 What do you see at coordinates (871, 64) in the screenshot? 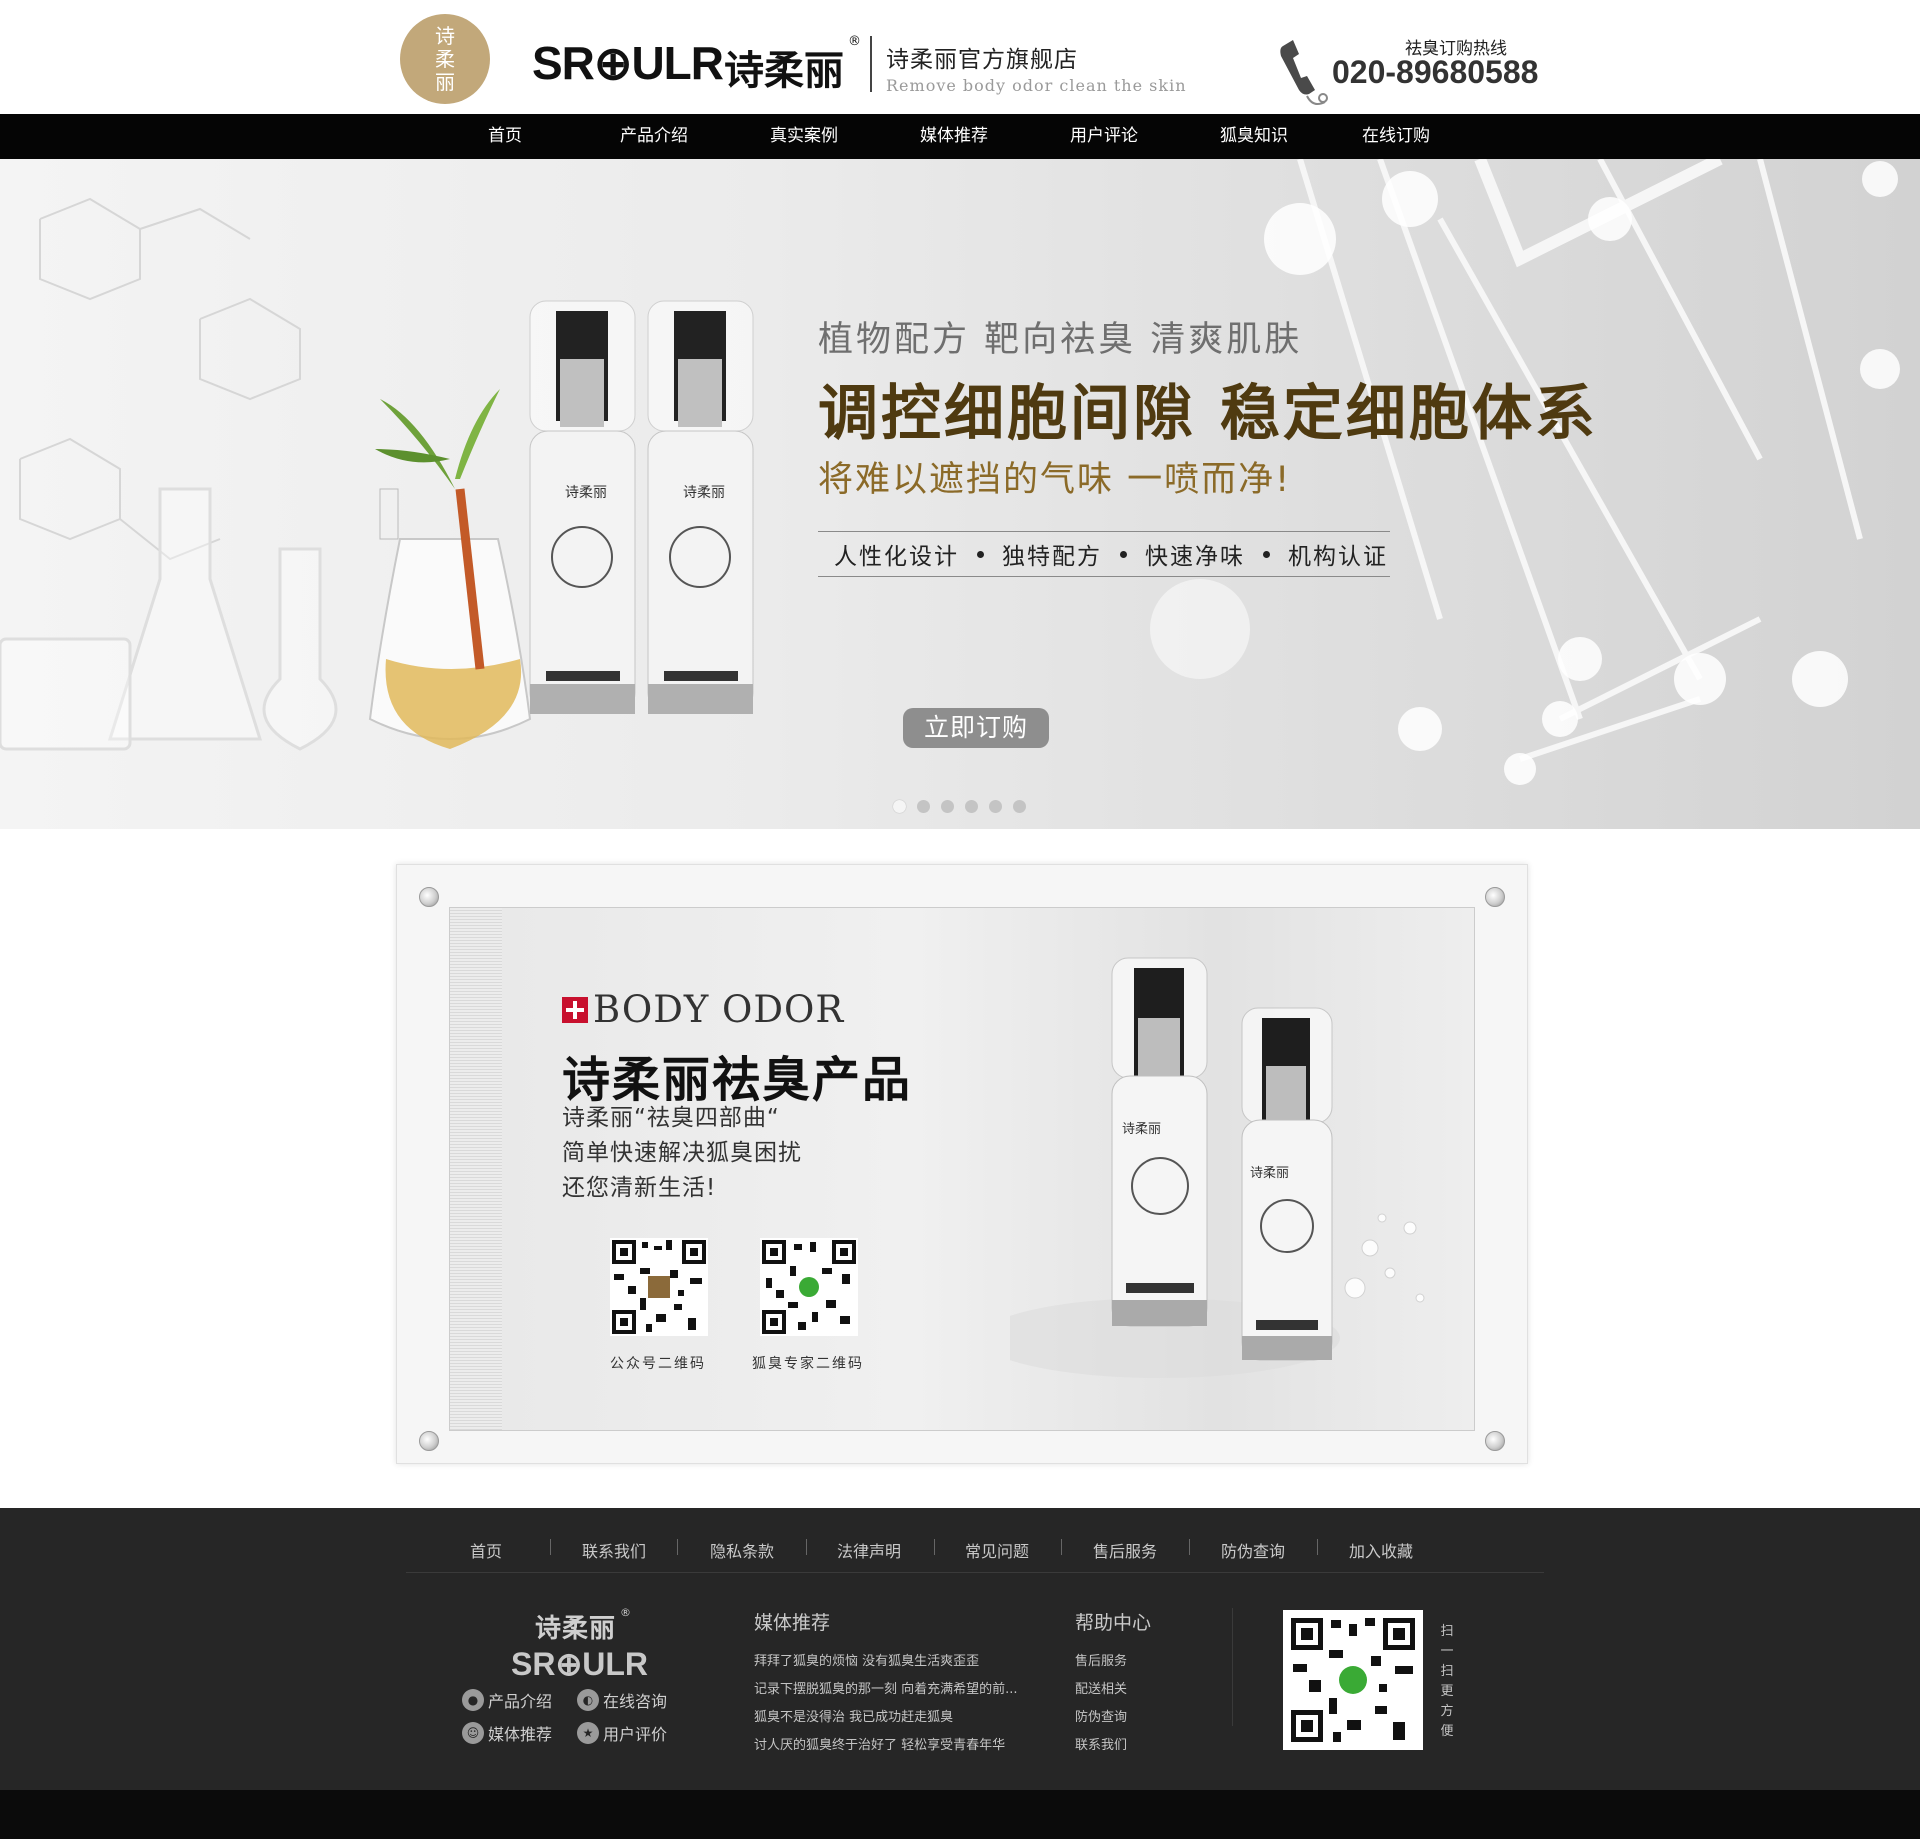
I see `header-divider` at bounding box center [871, 64].